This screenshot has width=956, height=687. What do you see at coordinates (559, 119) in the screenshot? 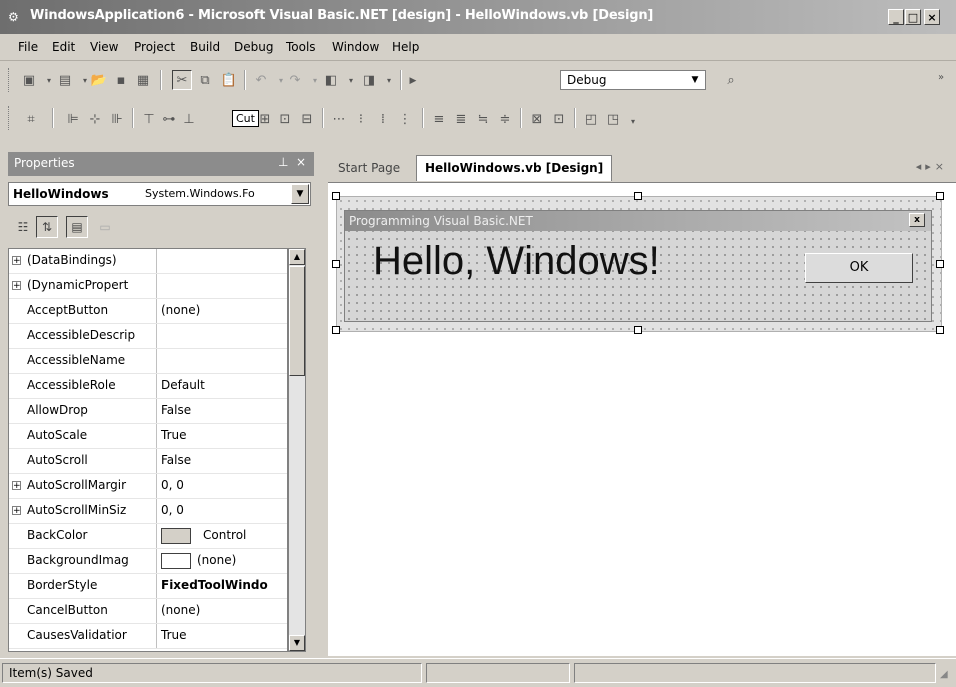
I see `center-vertically-icon: ⊡` at bounding box center [559, 119].